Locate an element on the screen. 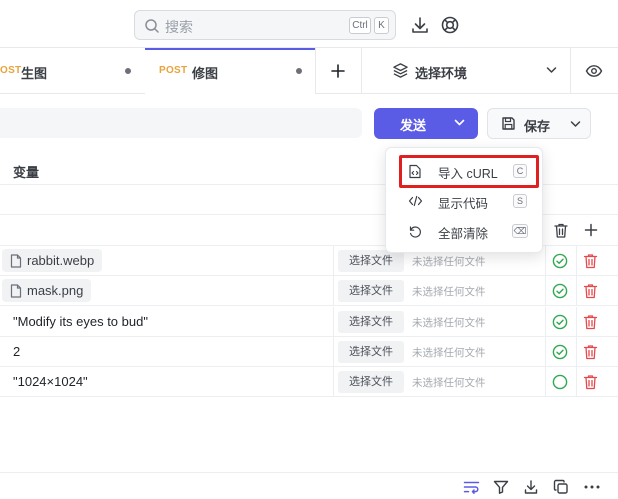 The width and height of the screenshot is (618, 499). add-tab-icon is located at coordinates (338, 71).